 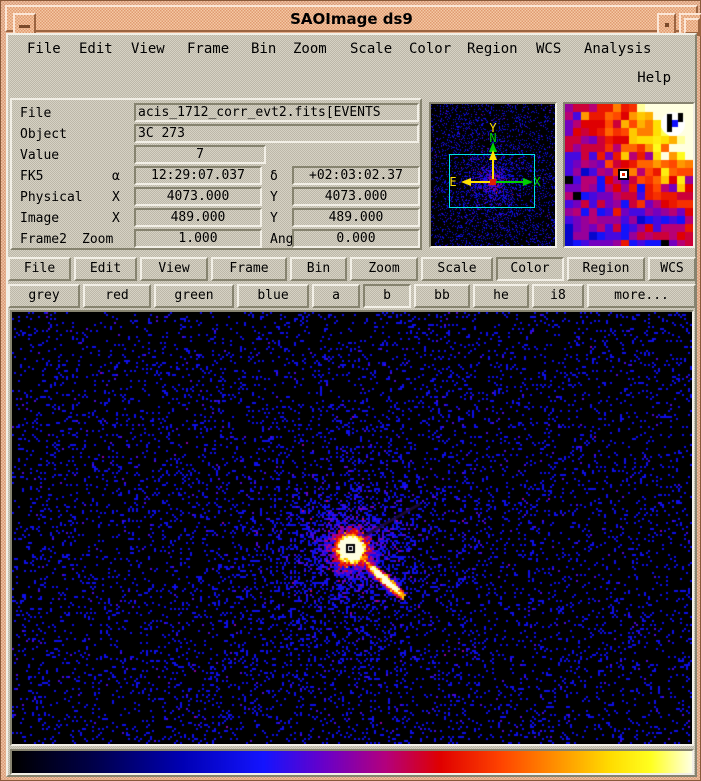 What do you see at coordinates (276, 133) in the screenshot?
I see `object-value: 3C 273` at bounding box center [276, 133].